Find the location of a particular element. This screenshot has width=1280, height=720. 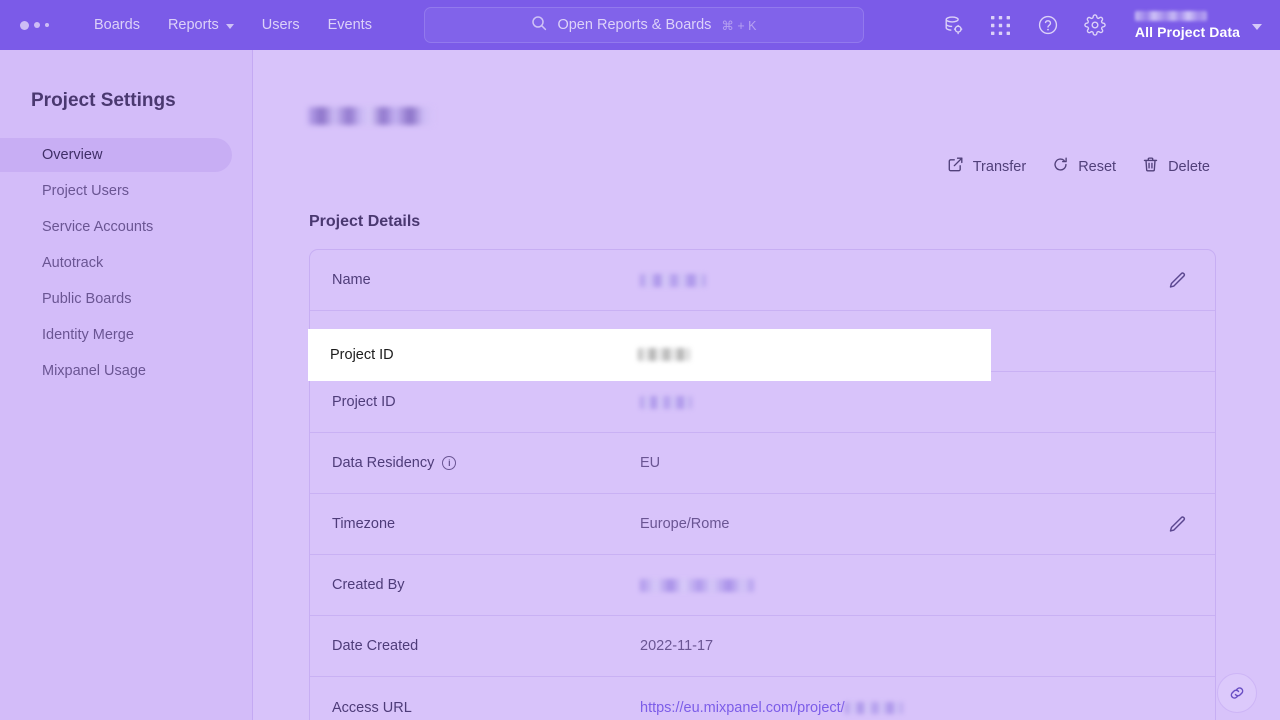

nav-link-users-label: Users is located at coordinates (280, 25).